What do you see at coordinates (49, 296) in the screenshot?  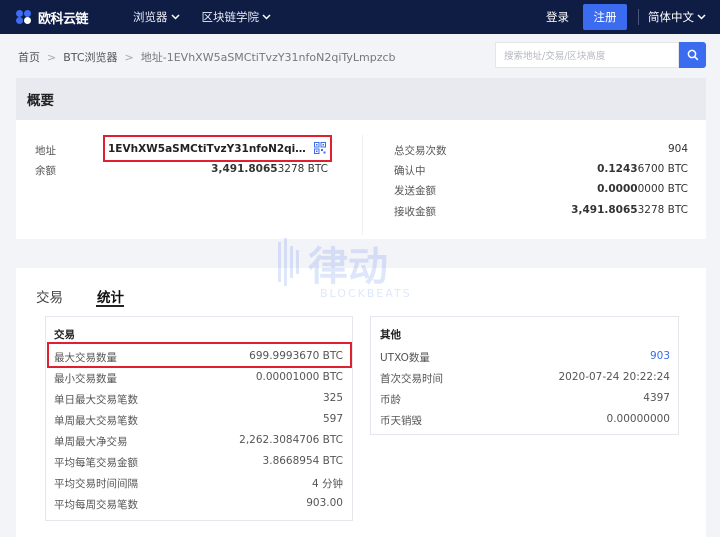 I see `tab-trade: 交易` at bounding box center [49, 296].